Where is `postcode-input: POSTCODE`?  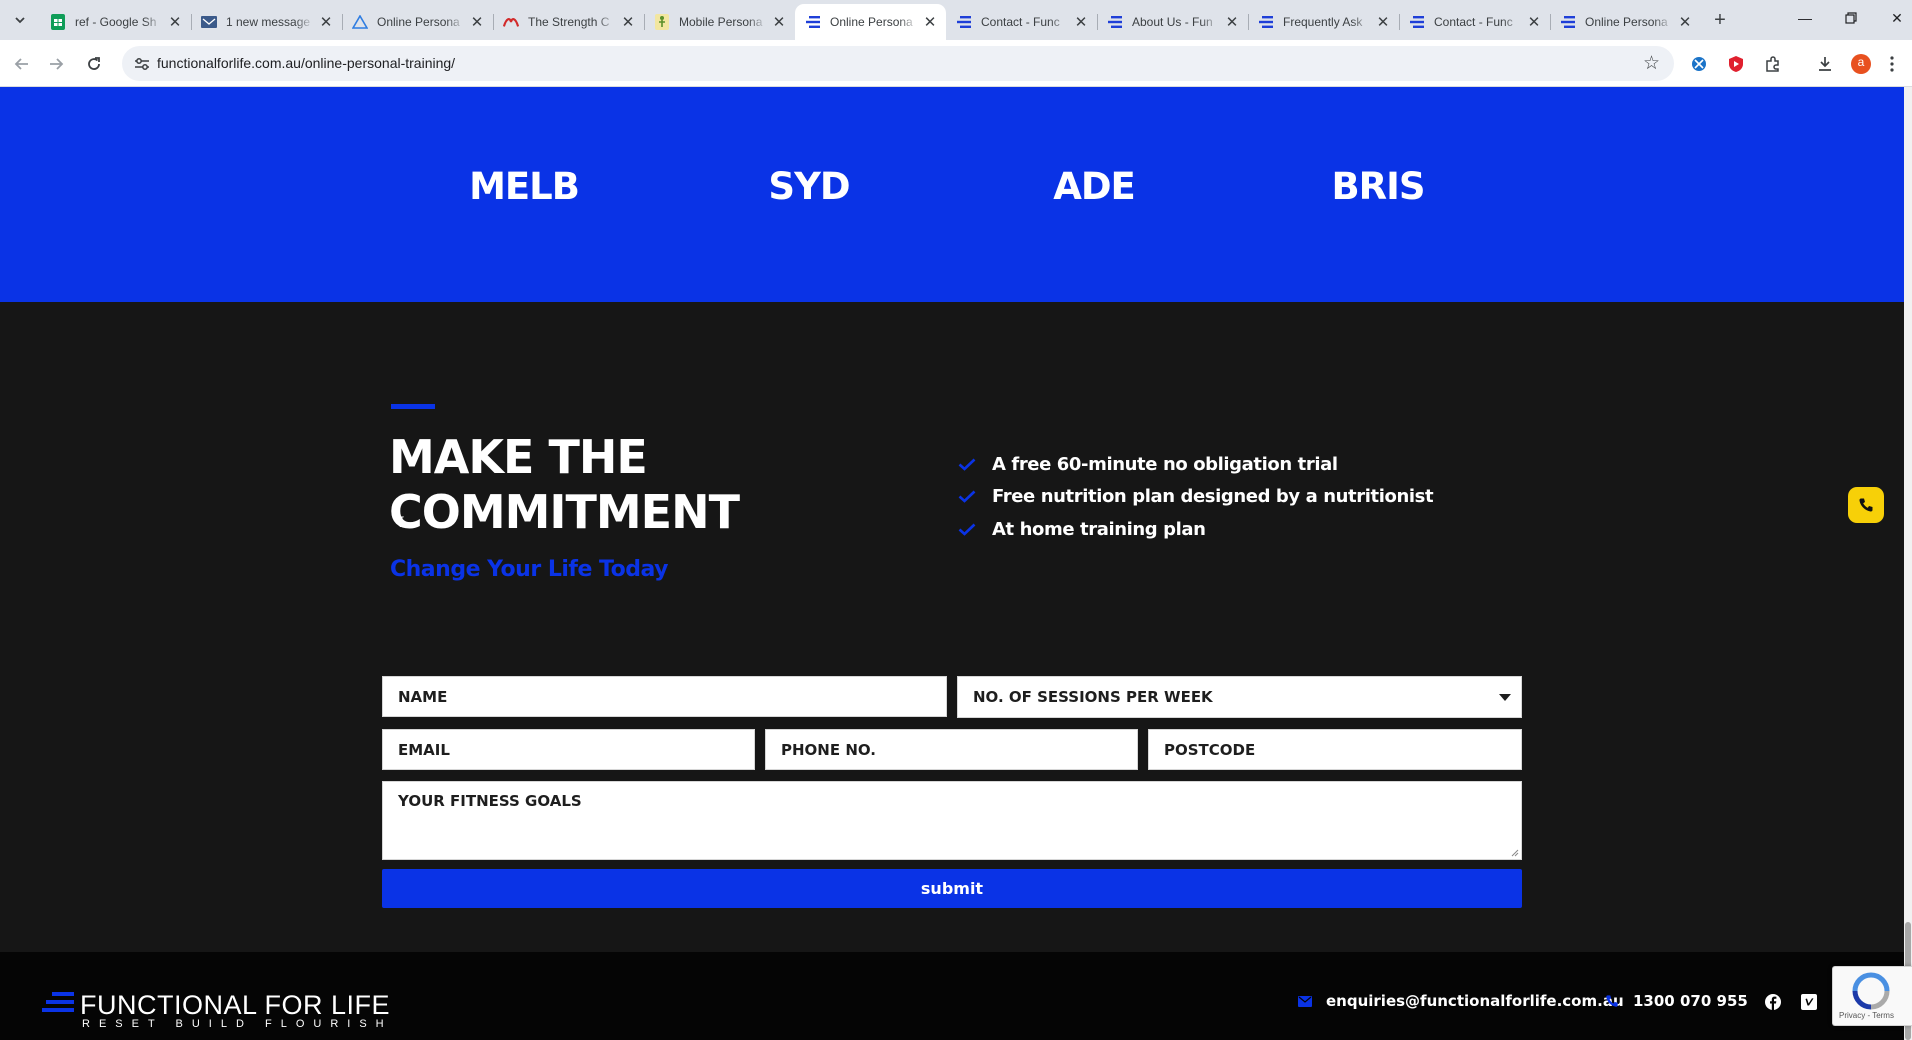
postcode-input: POSTCODE is located at coordinates (1335, 749).